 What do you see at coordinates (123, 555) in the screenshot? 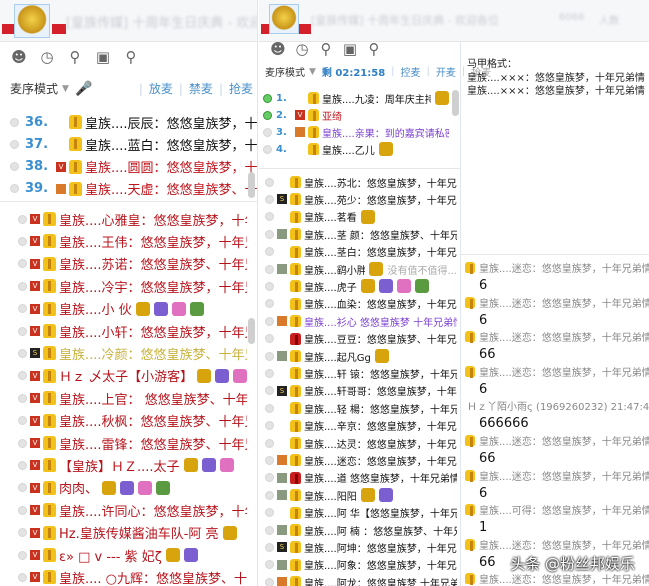
I see `user-list-item: Vε» □ v --- 紫 妃ζ` at bounding box center [123, 555].